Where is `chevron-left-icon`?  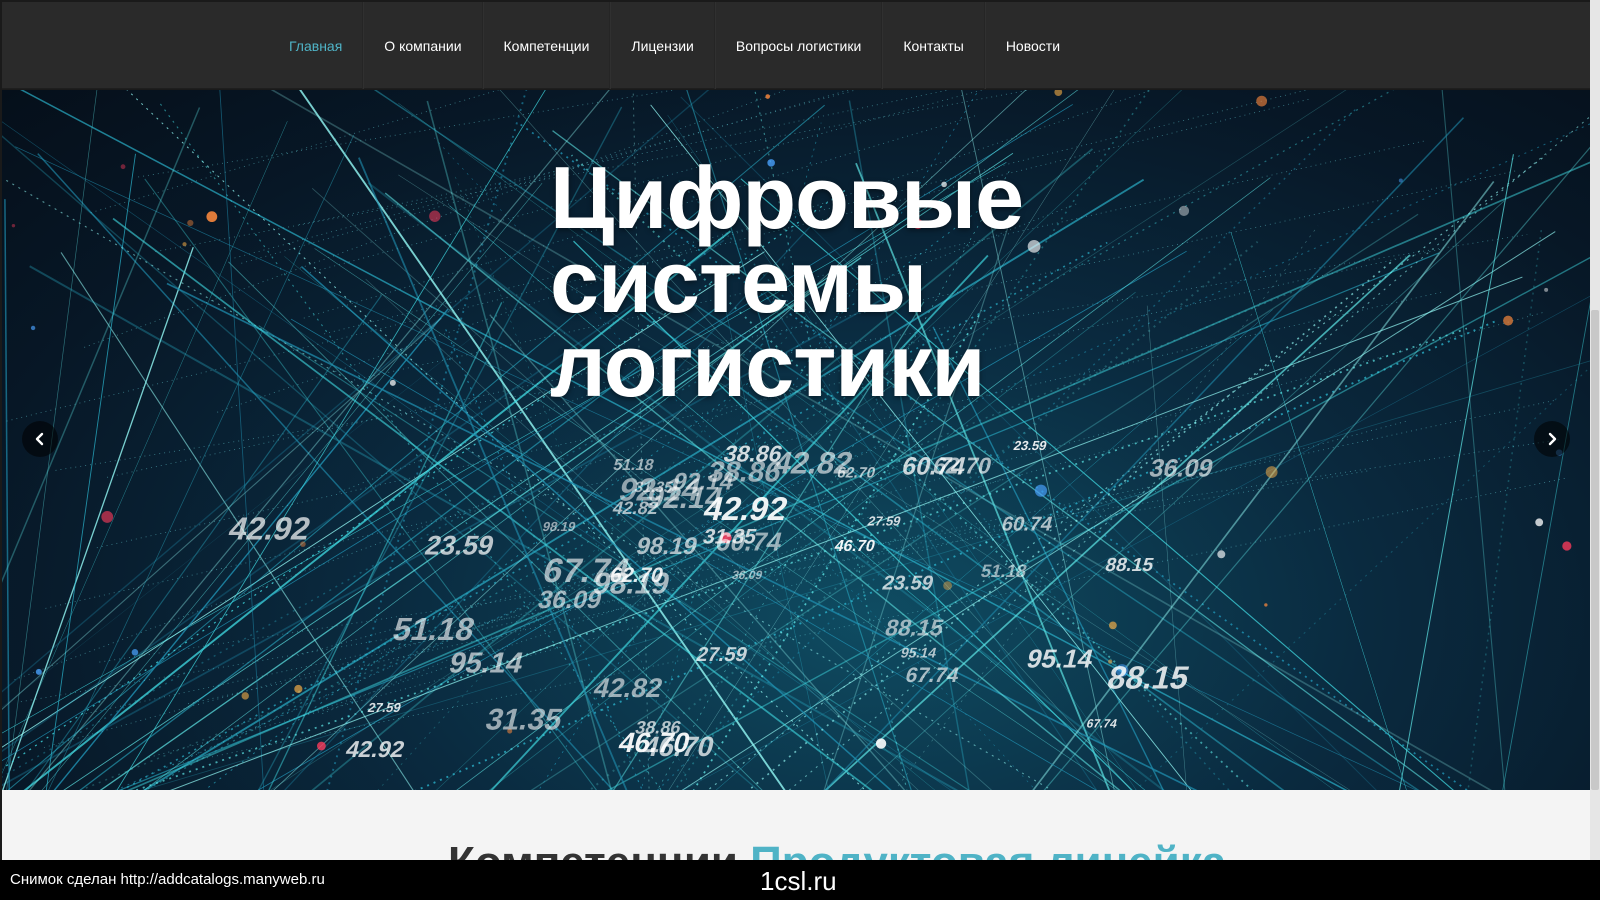
chevron-left-icon is located at coordinates (39, 439).